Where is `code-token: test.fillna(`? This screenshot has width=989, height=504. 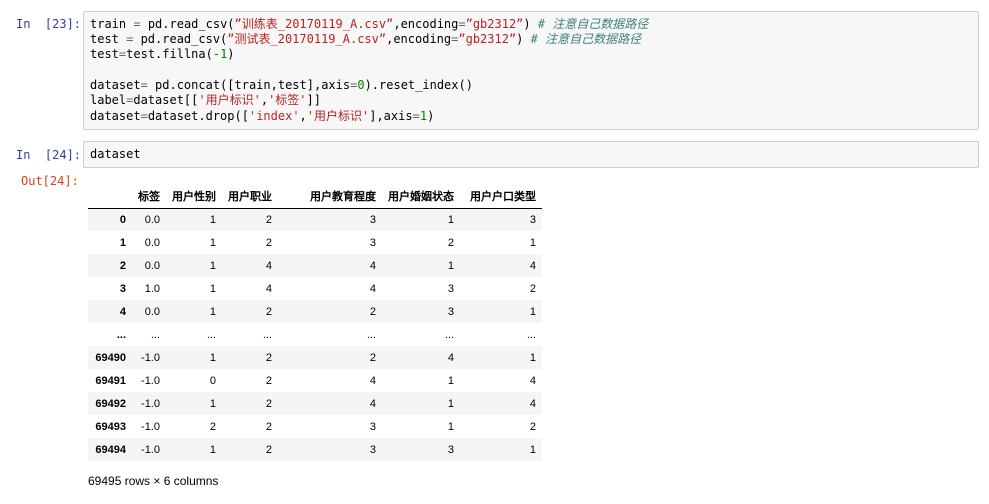 code-token: test.fillna( is located at coordinates (169, 54).